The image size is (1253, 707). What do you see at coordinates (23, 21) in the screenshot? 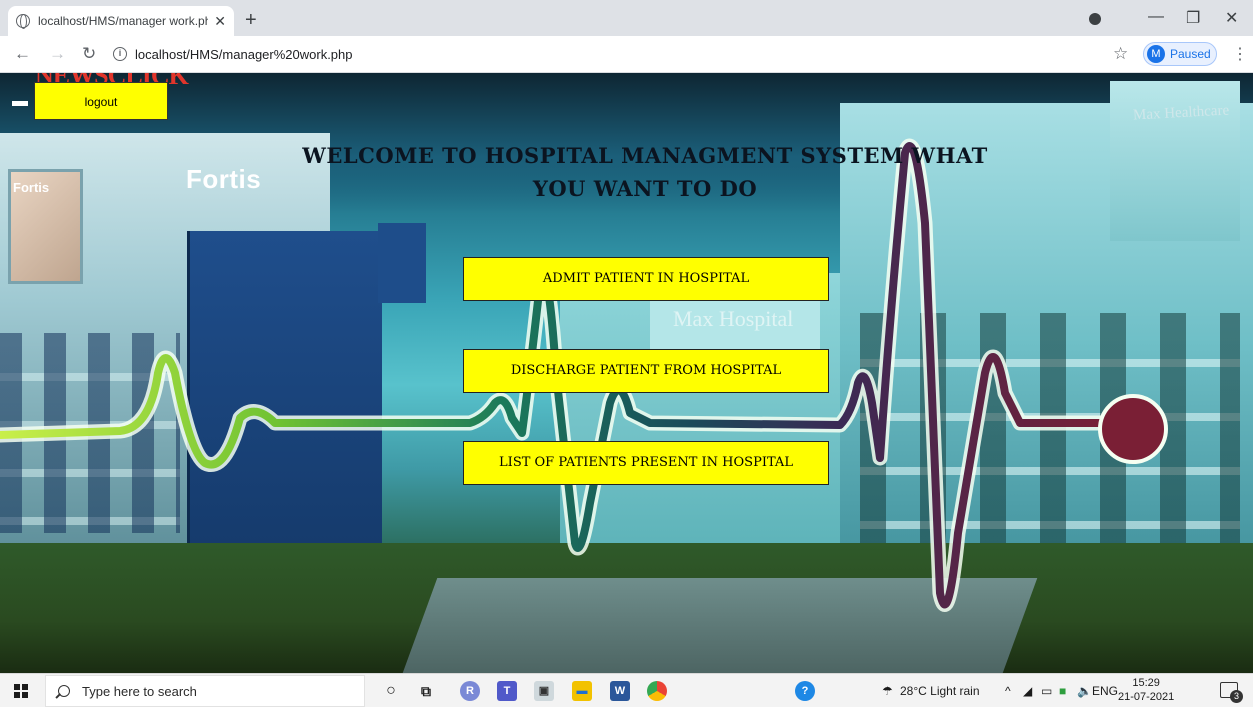
I see `globe-icon` at bounding box center [23, 21].